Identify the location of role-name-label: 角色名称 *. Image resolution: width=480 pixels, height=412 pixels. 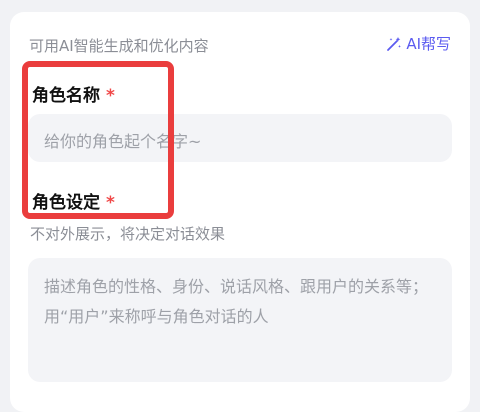
(73, 93).